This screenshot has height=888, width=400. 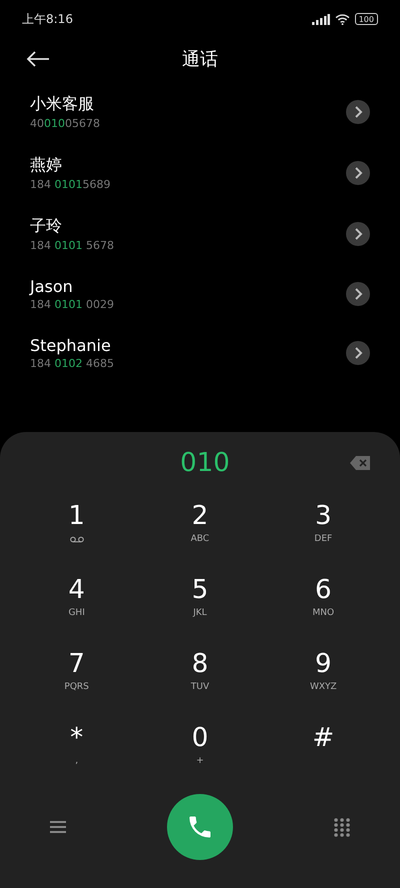 I want to click on contact-number: 184 01015689, so click(x=71, y=184).